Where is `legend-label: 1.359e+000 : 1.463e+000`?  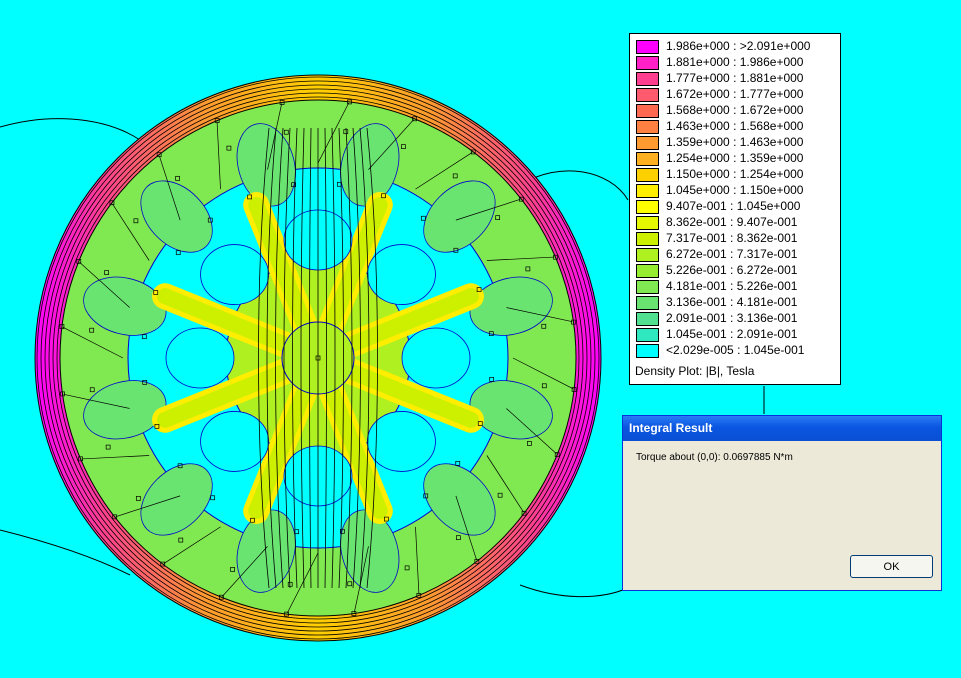
legend-label: 1.359e+000 : 1.463e+000 is located at coordinates (735, 142).